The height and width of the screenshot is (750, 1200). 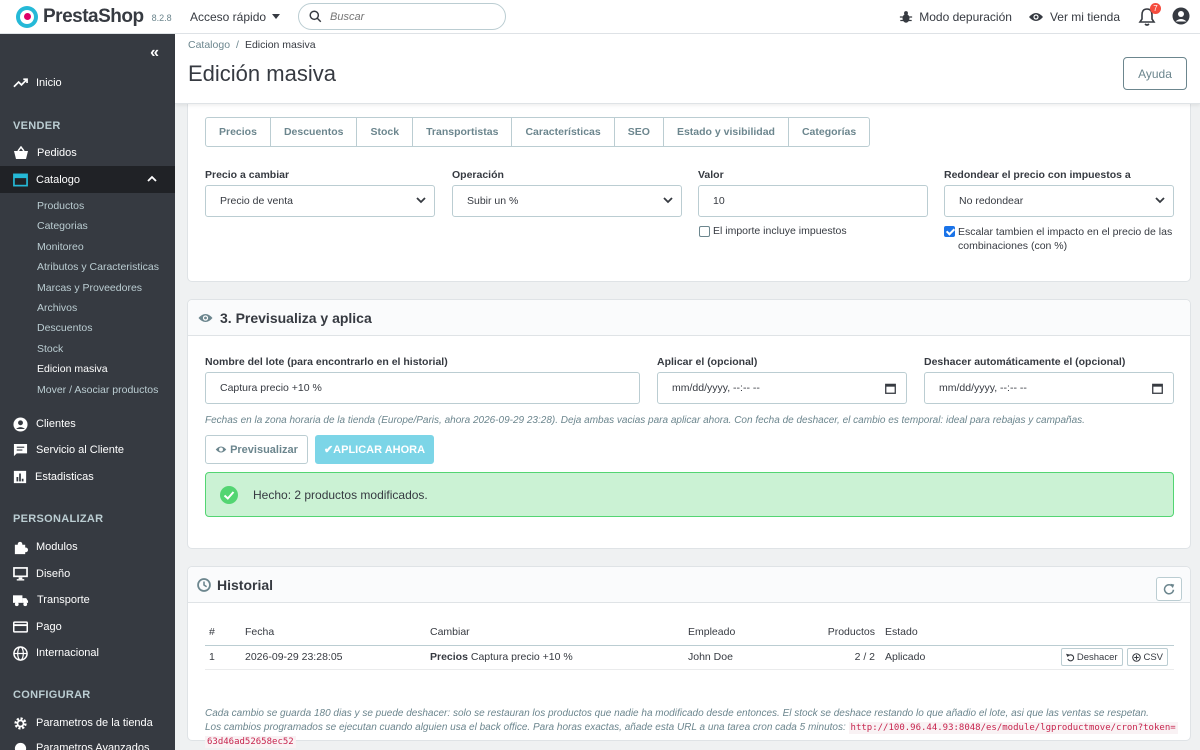 I want to click on includes-tax-checkbox-row: El importe incluye impuestos, so click(x=773, y=231).